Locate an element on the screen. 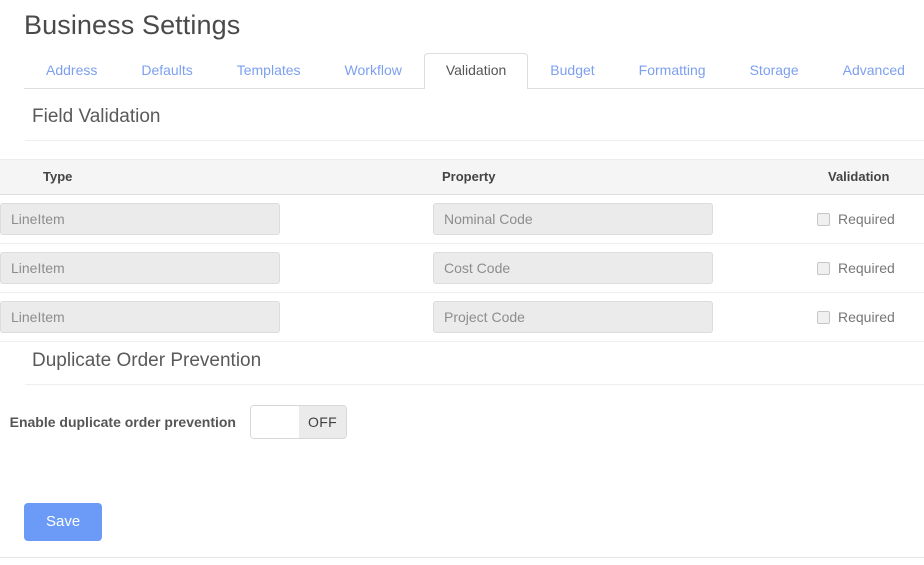 This screenshot has height=565, width=924. duplicate-order-prevention-title: Duplicate Order Prevention is located at coordinates (147, 360).